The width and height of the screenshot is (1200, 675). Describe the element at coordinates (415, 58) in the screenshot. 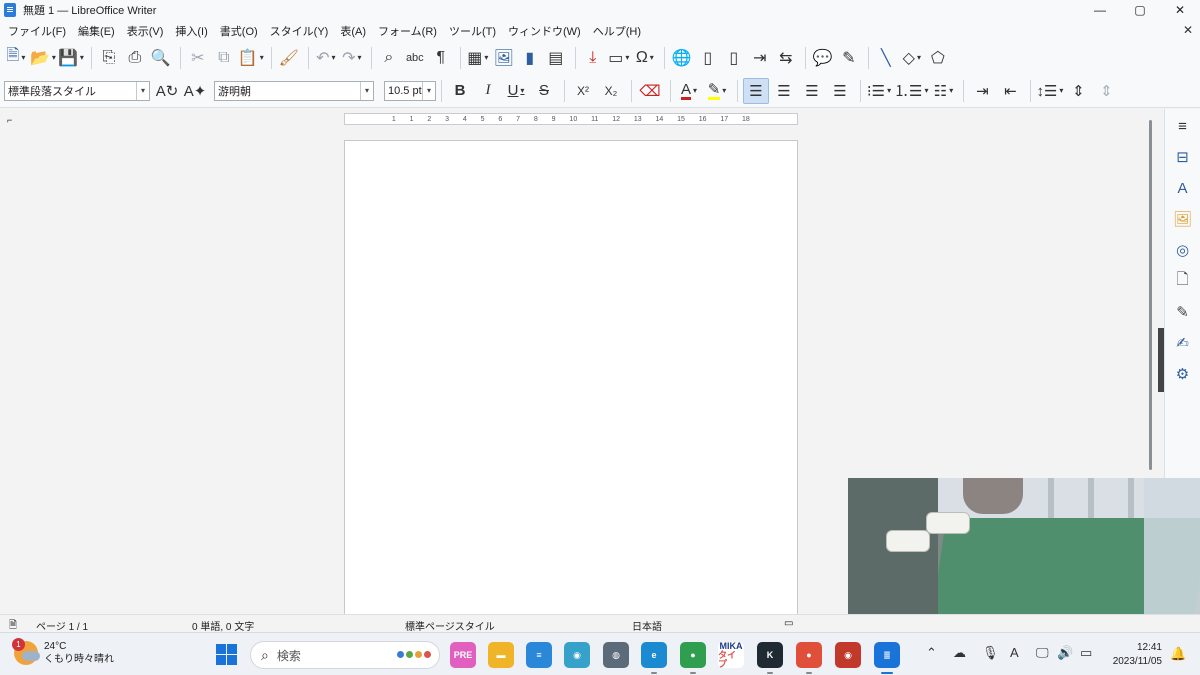

I see `spelling-icon: abc` at that location.